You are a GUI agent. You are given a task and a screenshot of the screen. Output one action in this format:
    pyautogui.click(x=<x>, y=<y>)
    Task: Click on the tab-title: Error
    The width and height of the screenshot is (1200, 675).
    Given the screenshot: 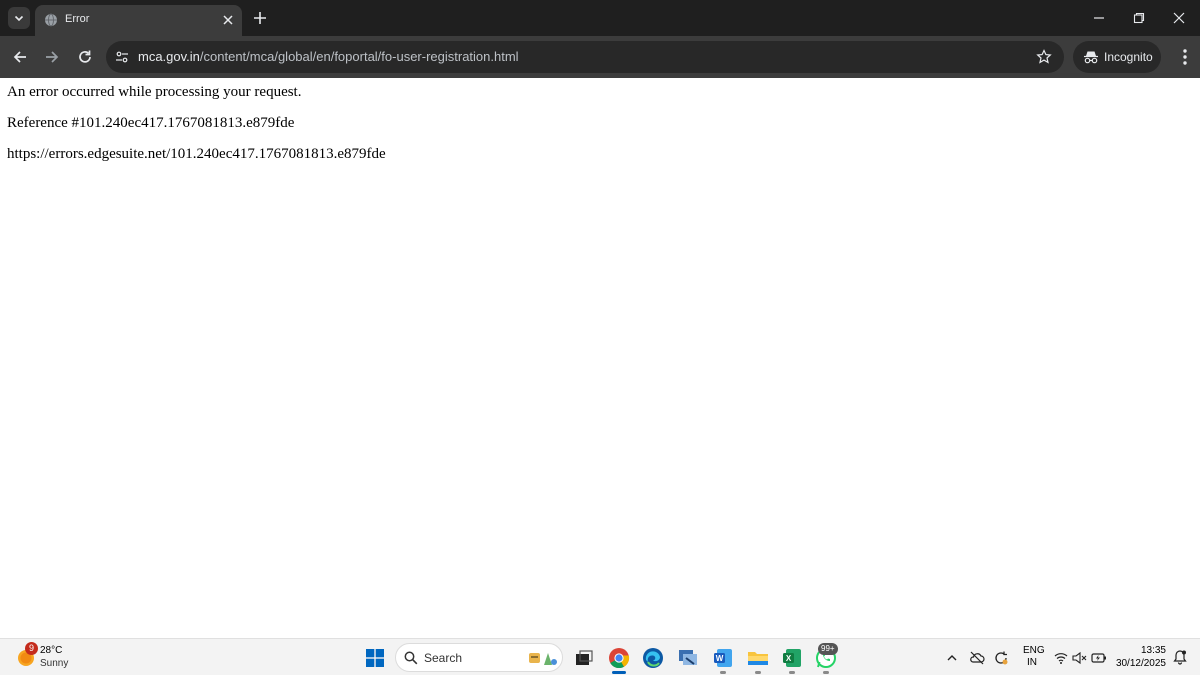 What is the action you would take?
    pyautogui.click(x=77, y=19)
    